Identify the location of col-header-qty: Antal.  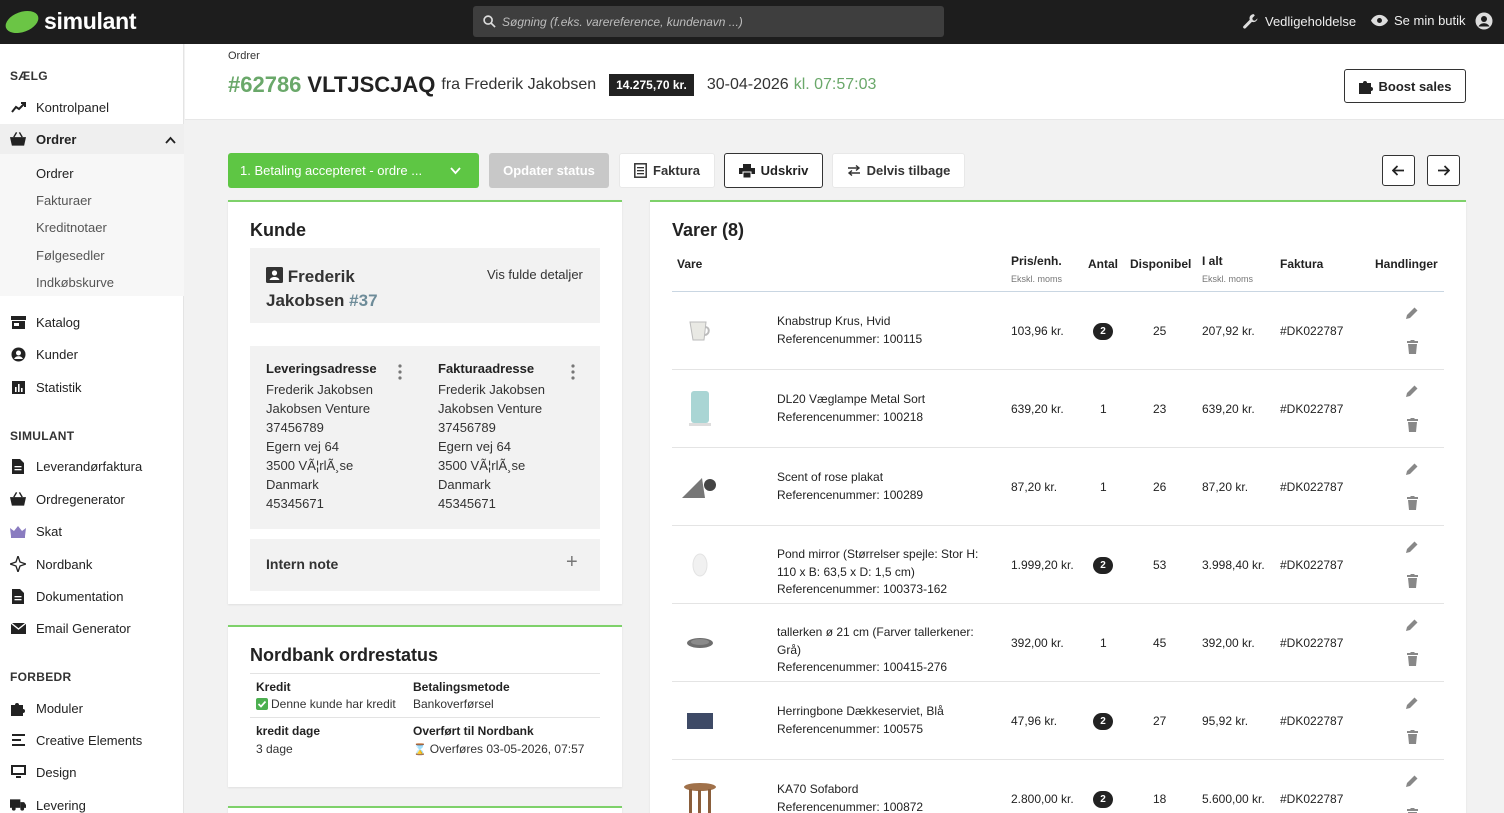
(1103, 264).